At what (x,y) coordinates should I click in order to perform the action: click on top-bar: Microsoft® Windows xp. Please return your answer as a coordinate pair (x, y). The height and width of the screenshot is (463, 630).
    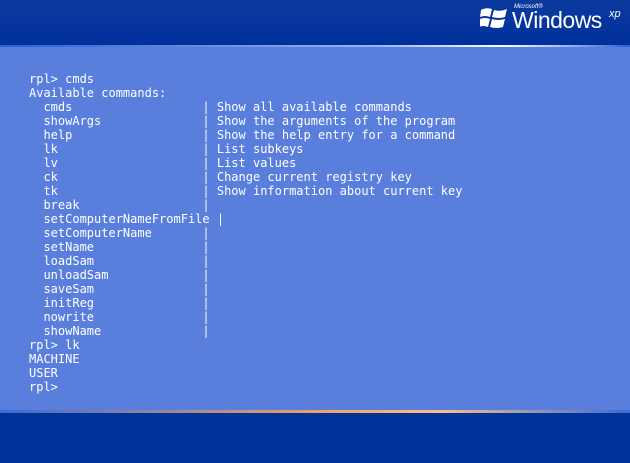
    Looking at the image, I should click on (315, 23).